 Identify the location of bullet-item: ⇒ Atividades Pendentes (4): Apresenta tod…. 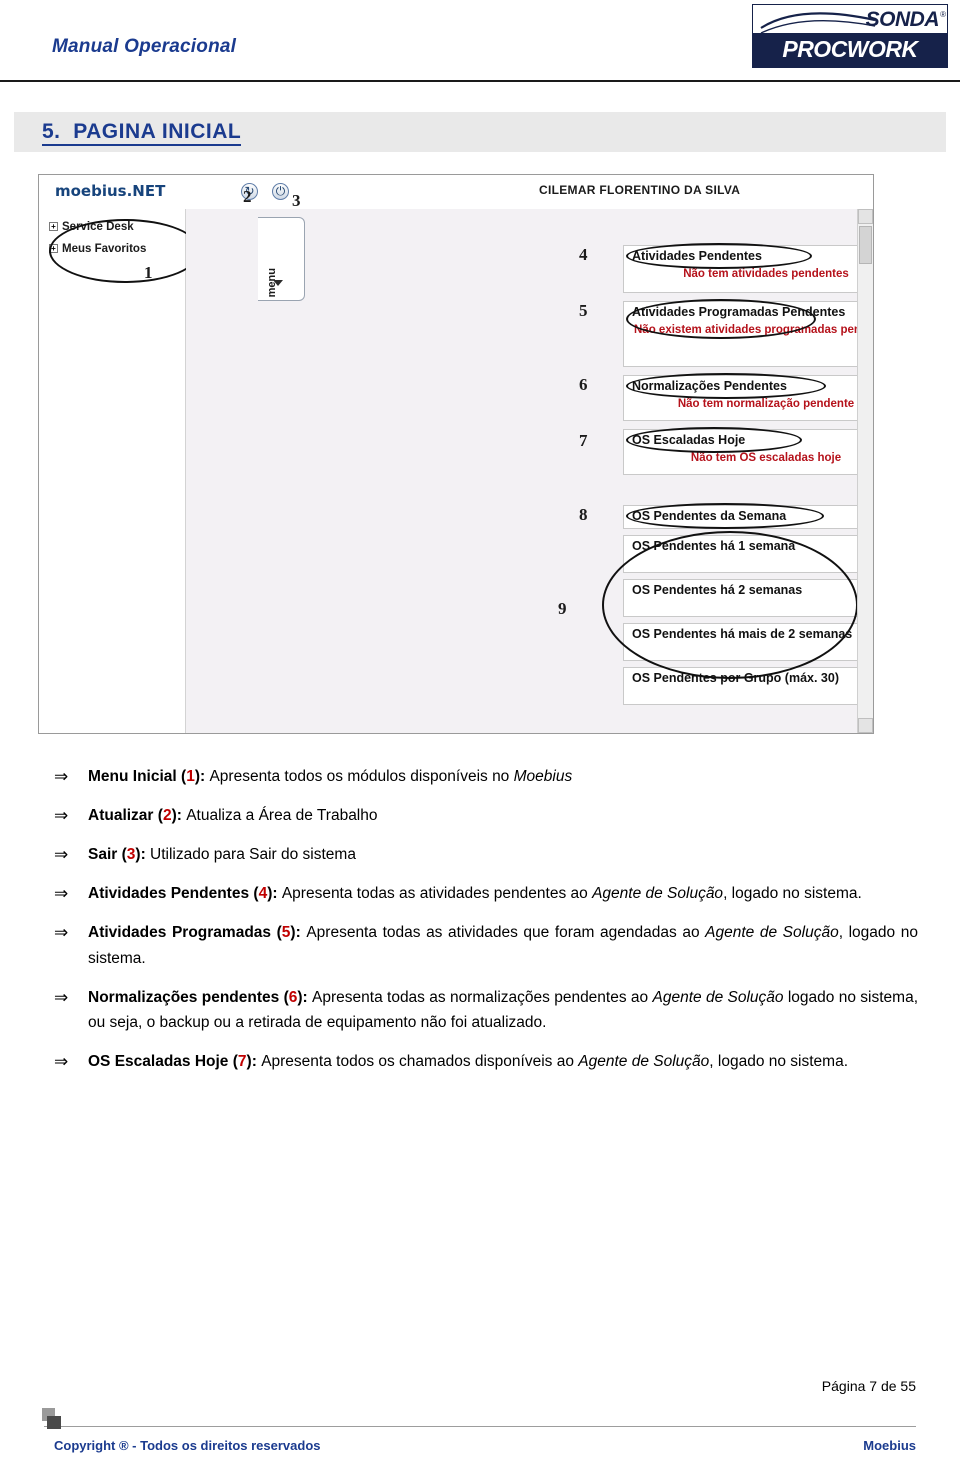
(481, 893).